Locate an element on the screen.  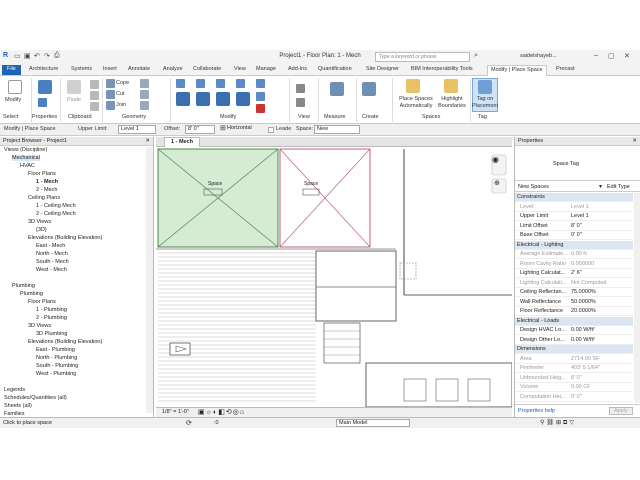
move-icon is located at coordinates (183, 99).